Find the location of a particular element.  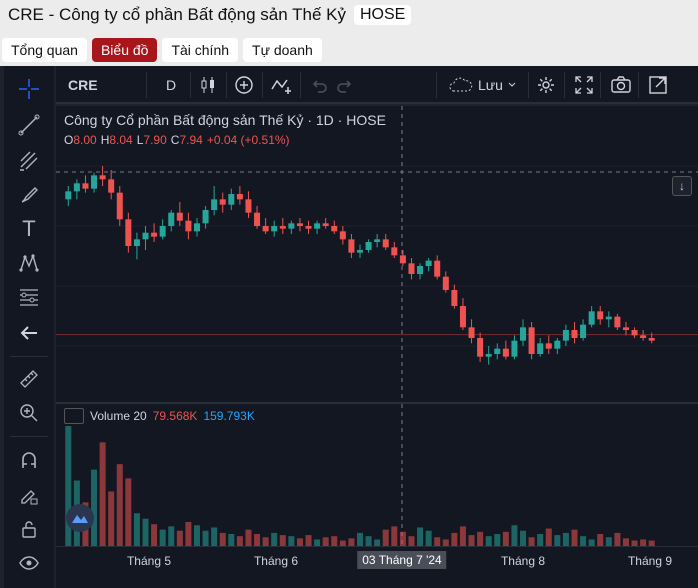

popout-icon is located at coordinates (658, 85).